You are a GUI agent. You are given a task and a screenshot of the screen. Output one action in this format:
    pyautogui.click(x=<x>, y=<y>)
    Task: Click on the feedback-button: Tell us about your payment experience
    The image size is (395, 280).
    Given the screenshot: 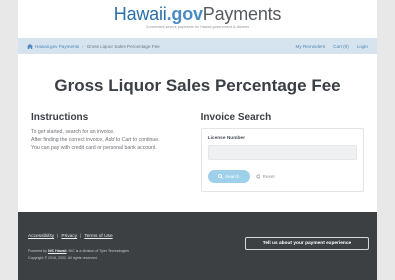 What is the action you would take?
    pyautogui.click(x=307, y=243)
    